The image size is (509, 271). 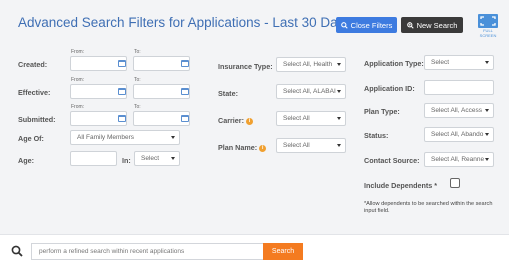 I want to click on plan-type-label: Plan Type:, so click(x=382, y=111).